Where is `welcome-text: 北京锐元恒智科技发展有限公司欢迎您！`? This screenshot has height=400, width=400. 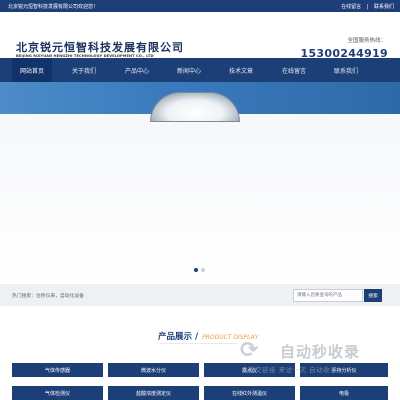
welcome-text: 北京锐元恒智科技发展有限公司欢迎您！ is located at coordinates (53, 6).